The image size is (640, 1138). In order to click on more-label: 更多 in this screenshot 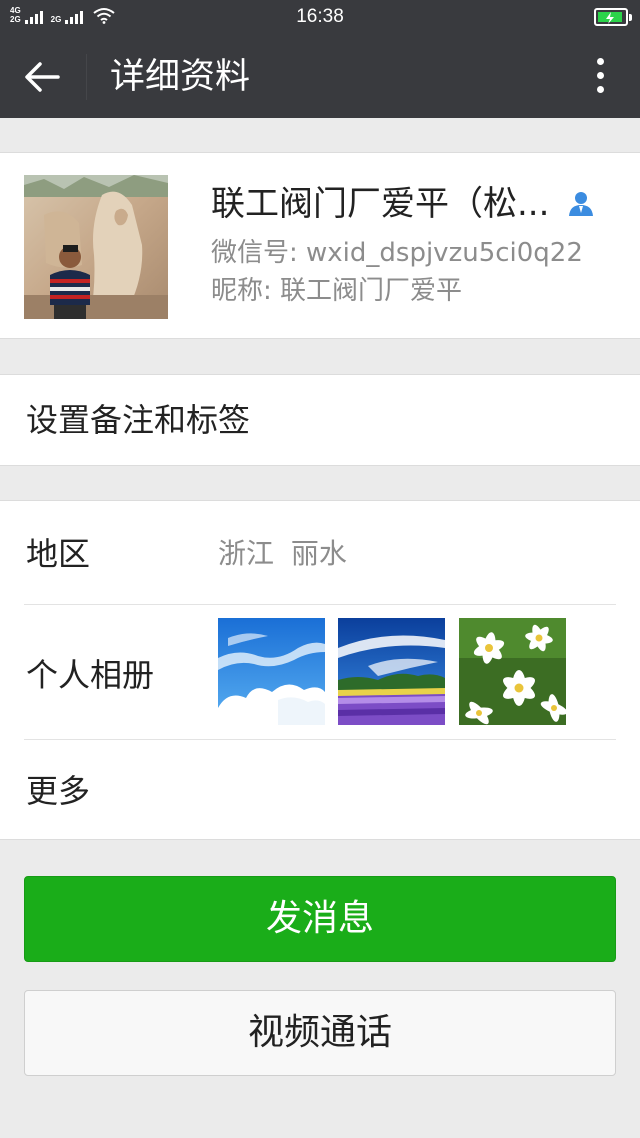, I will do `click(58, 791)`.